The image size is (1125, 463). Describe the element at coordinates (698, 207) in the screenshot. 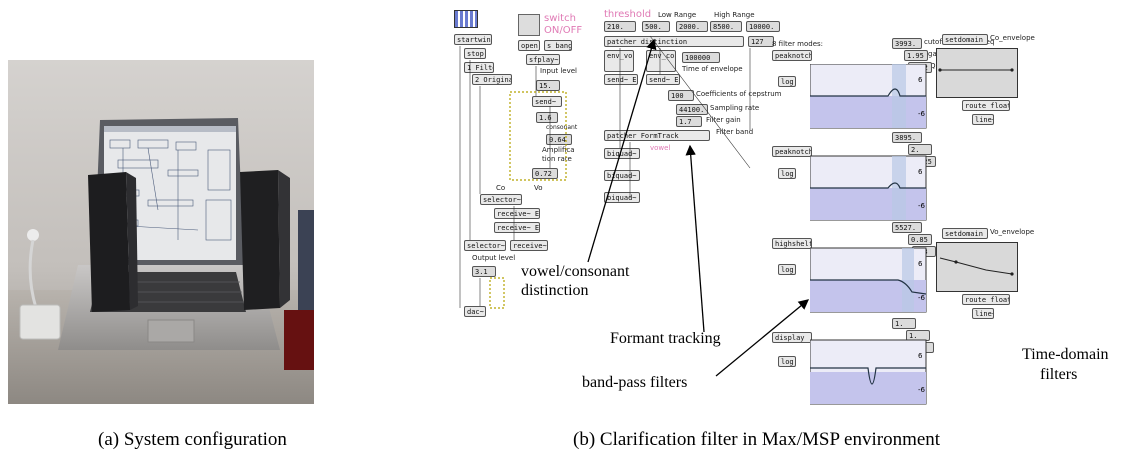

I see `annotation-arrows` at that location.